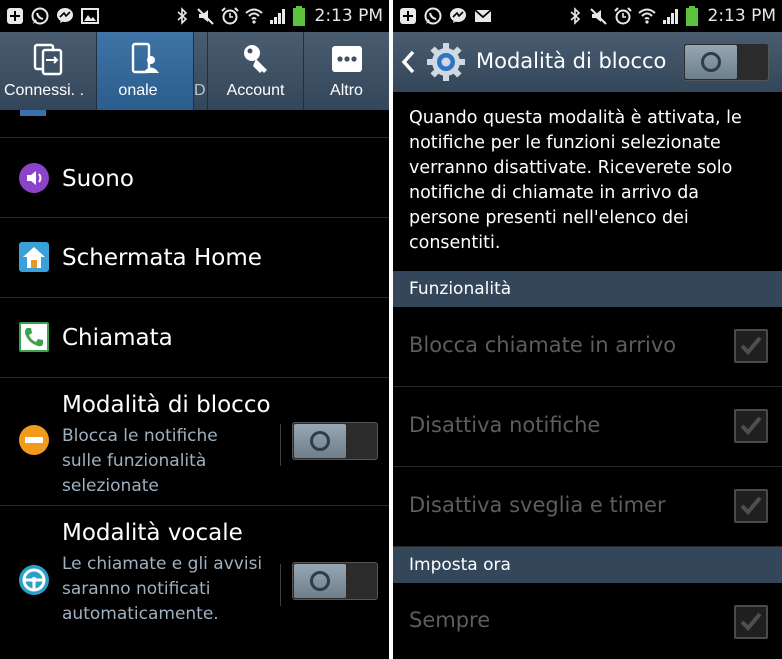  I want to click on sound-icon, so click(34, 178).